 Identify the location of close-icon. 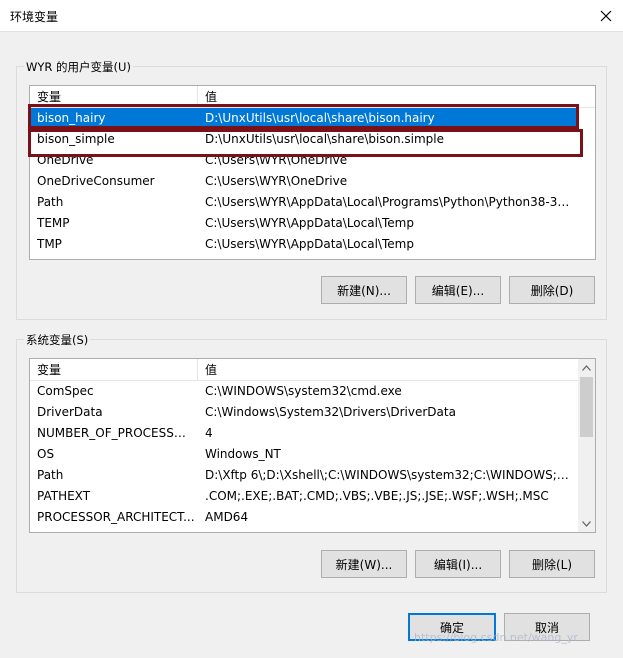
(606, 15).